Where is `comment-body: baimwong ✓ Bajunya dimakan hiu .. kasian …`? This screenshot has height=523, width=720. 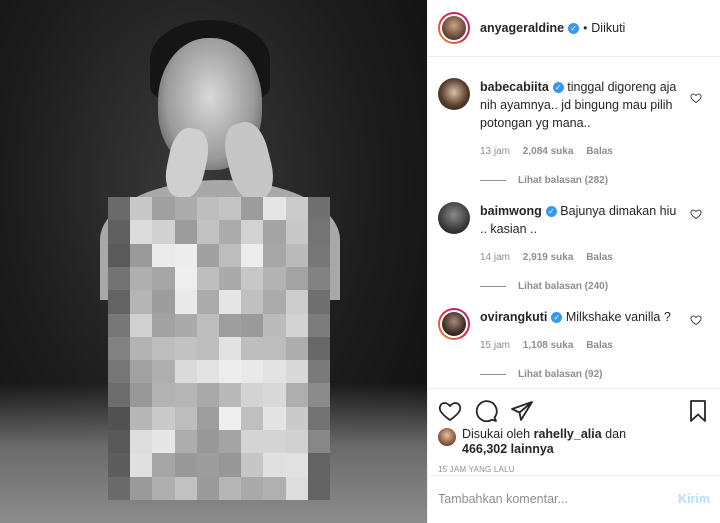
comment-body: baimwong ✓ Bajunya dimakan hiu .. kasian … is located at coordinates (582, 212).